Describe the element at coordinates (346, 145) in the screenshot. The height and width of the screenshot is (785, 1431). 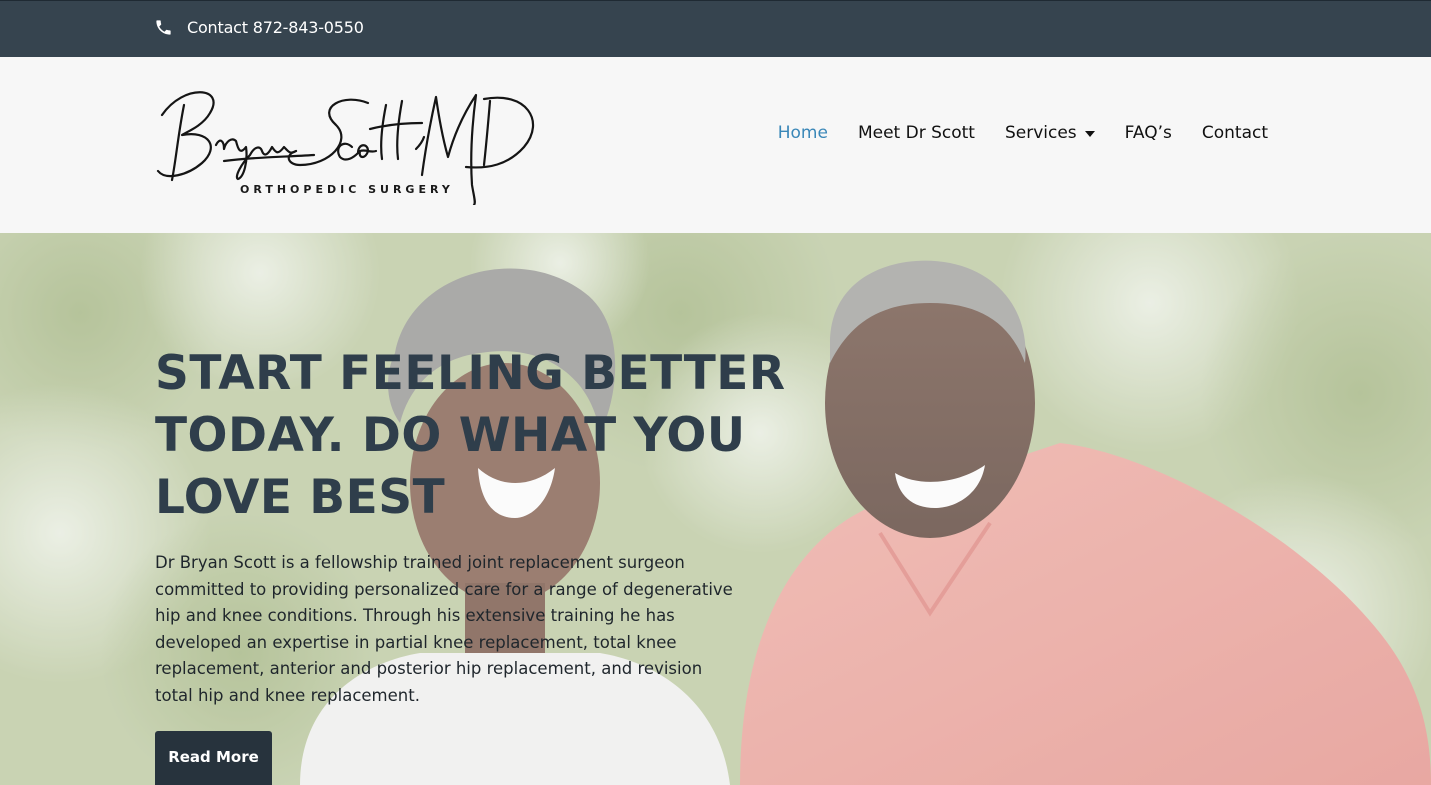
I see `site-logo: ORTHOPEDIC SURGERY` at that location.